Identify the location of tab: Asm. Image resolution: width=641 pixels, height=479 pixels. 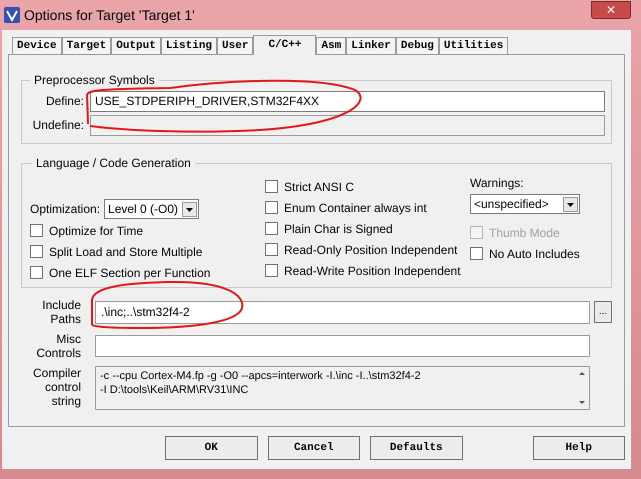
(331, 45).